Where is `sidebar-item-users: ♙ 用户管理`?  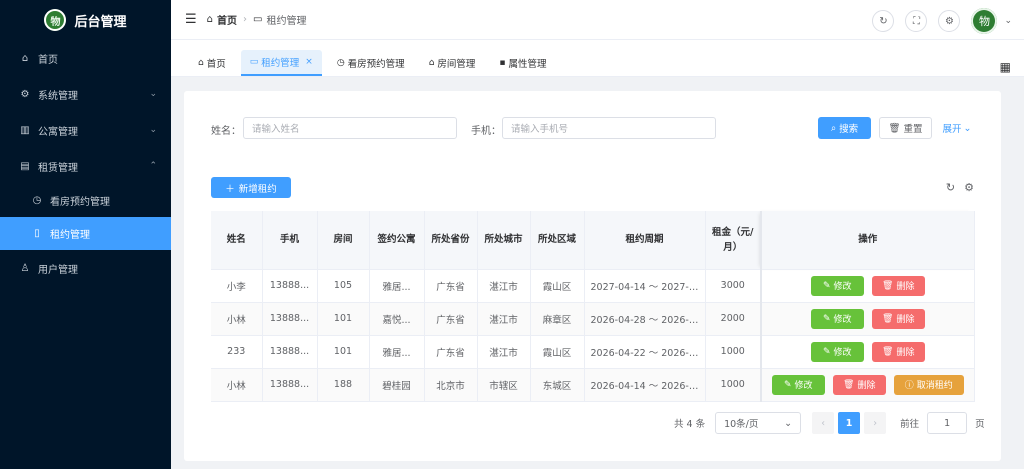 sidebar-item-users: ♙ 用户管理 is located at coordinates (85, 268).